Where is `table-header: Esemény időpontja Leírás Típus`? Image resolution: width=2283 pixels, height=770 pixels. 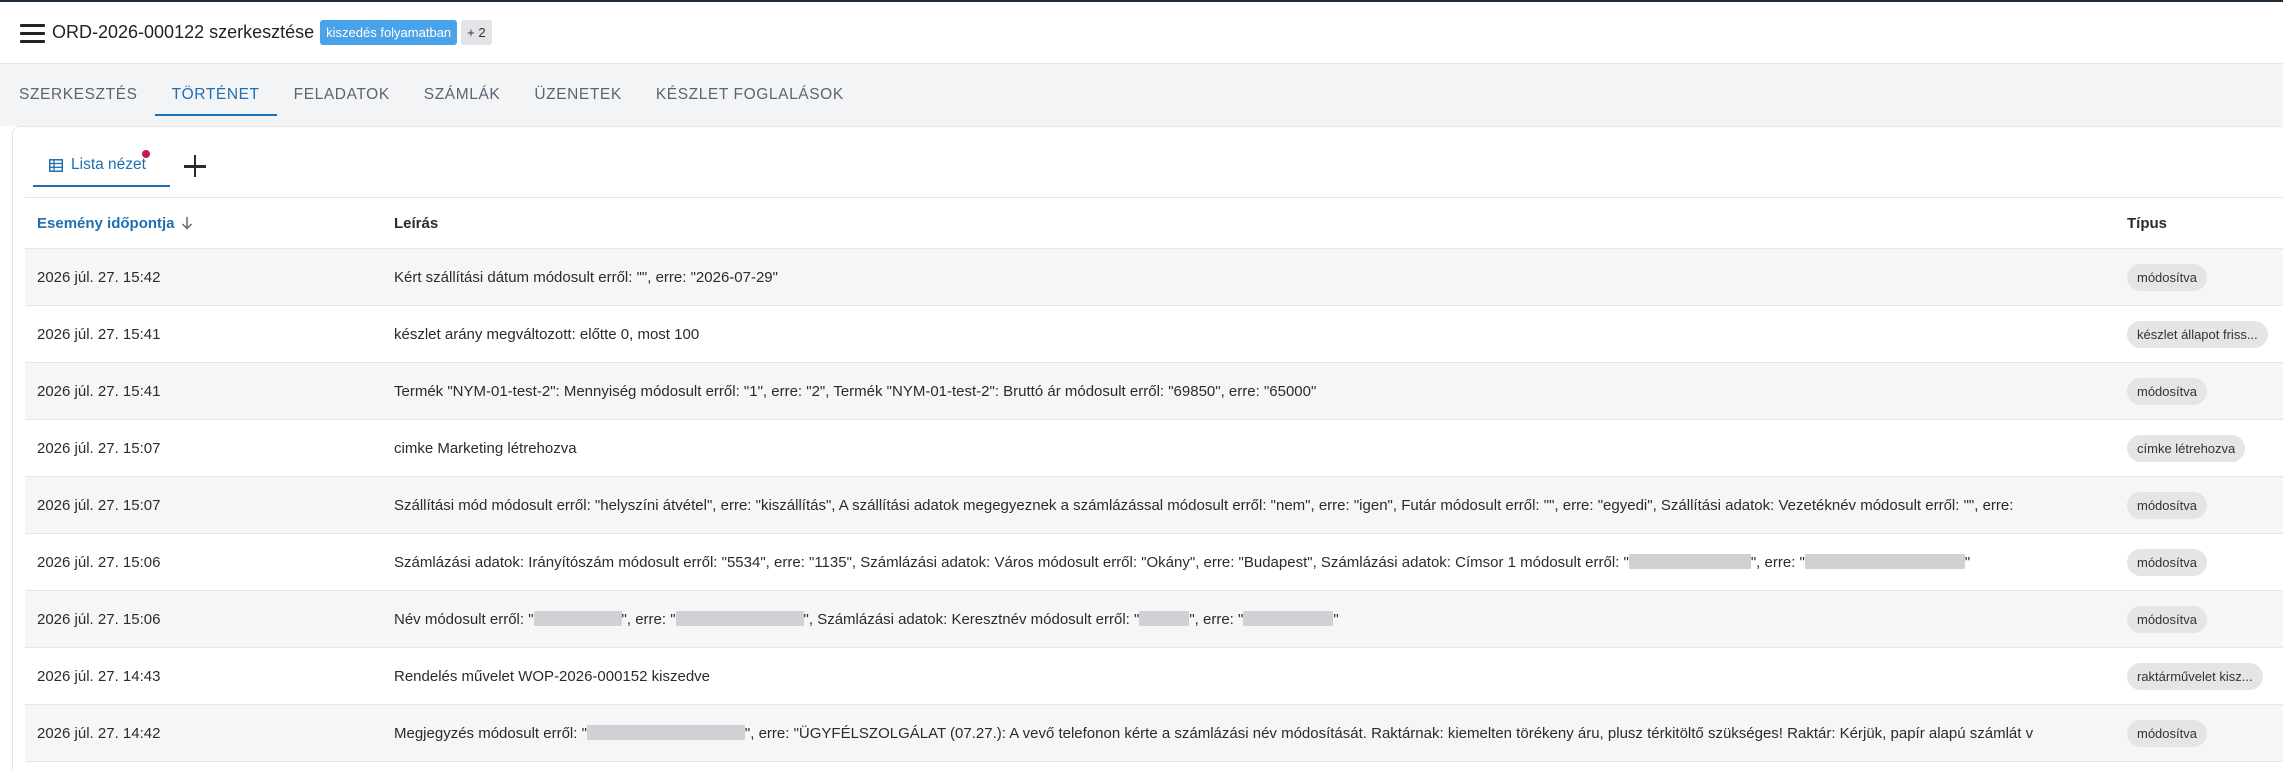 table-header: Esemény időpontja Leírás Típus is located at coordinates (1154, 223).